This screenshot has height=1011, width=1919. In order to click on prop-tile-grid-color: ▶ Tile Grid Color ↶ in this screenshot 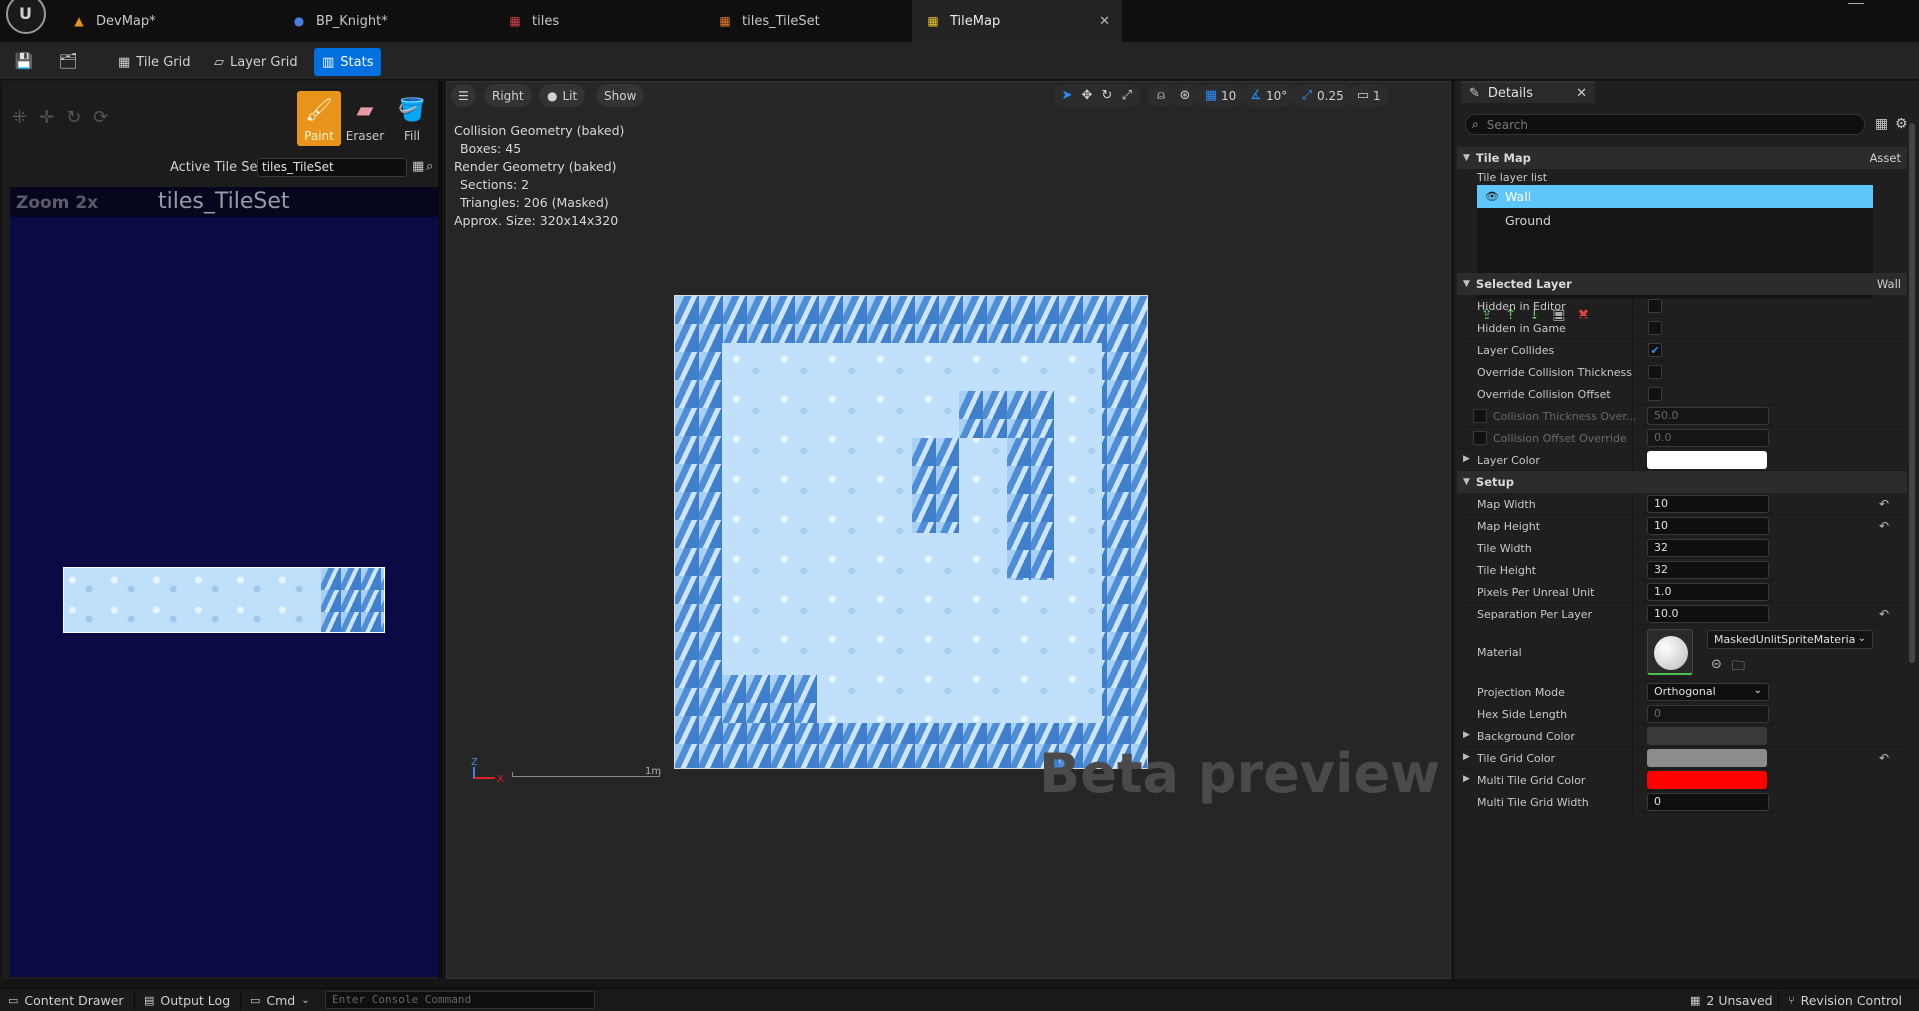, I will do `click(1682, 758)`.